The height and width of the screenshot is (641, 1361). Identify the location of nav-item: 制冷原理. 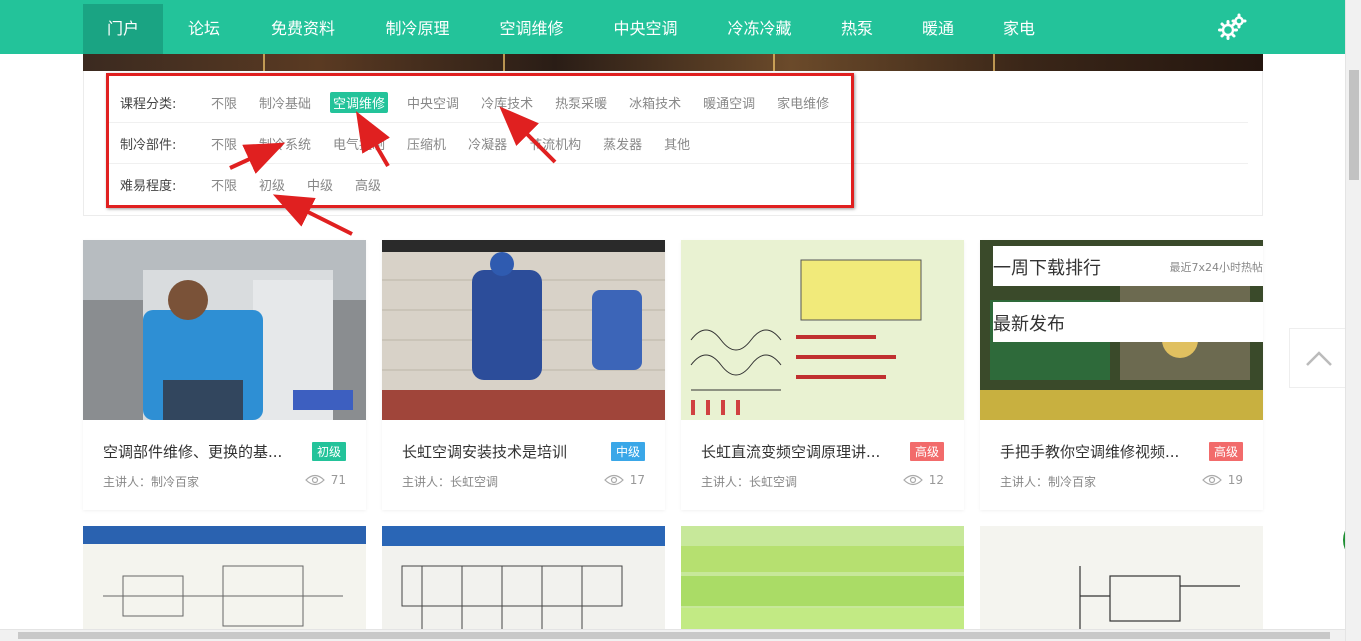
(417, 29).